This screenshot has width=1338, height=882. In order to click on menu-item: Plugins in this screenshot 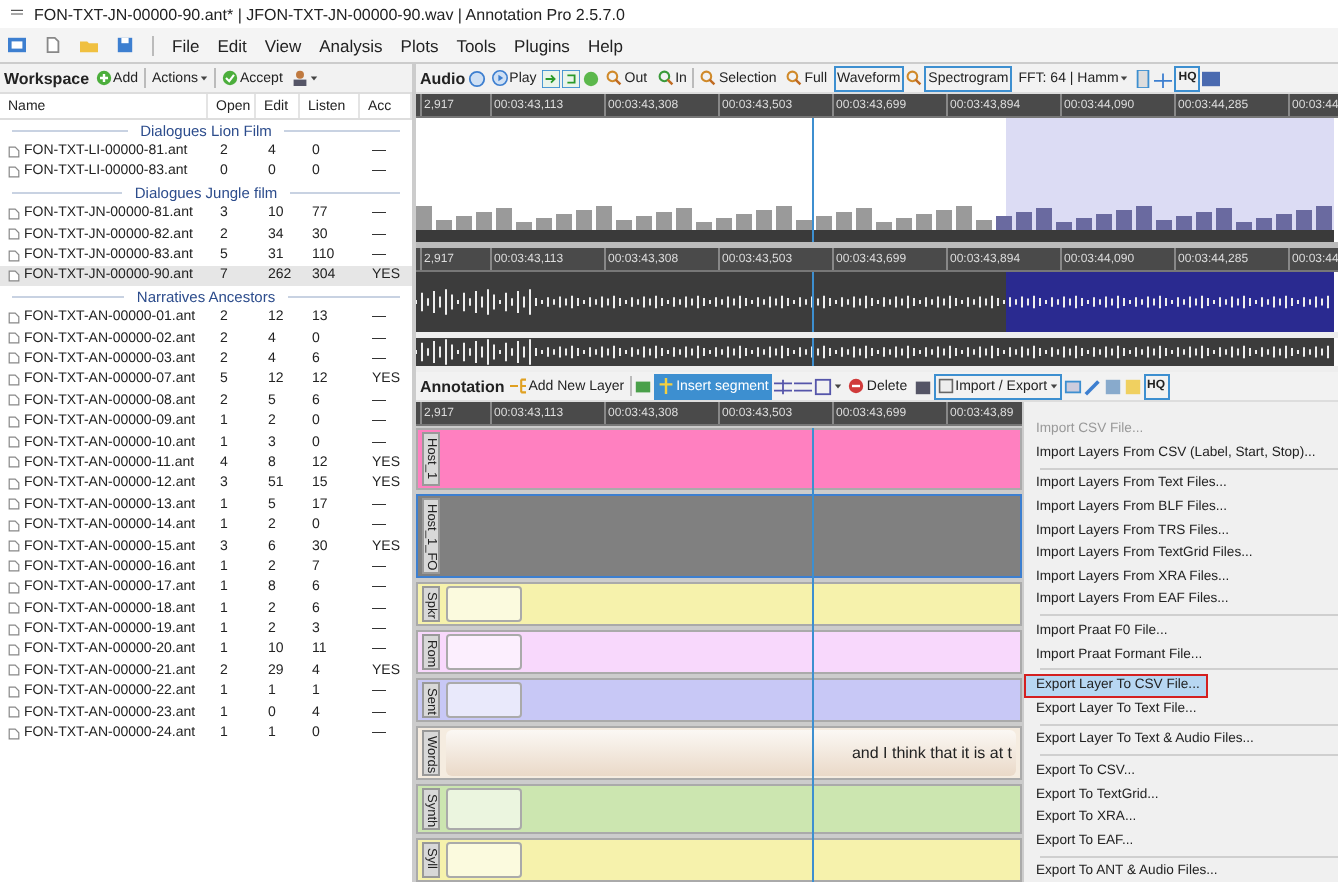, I will do `click(542, 45)`.